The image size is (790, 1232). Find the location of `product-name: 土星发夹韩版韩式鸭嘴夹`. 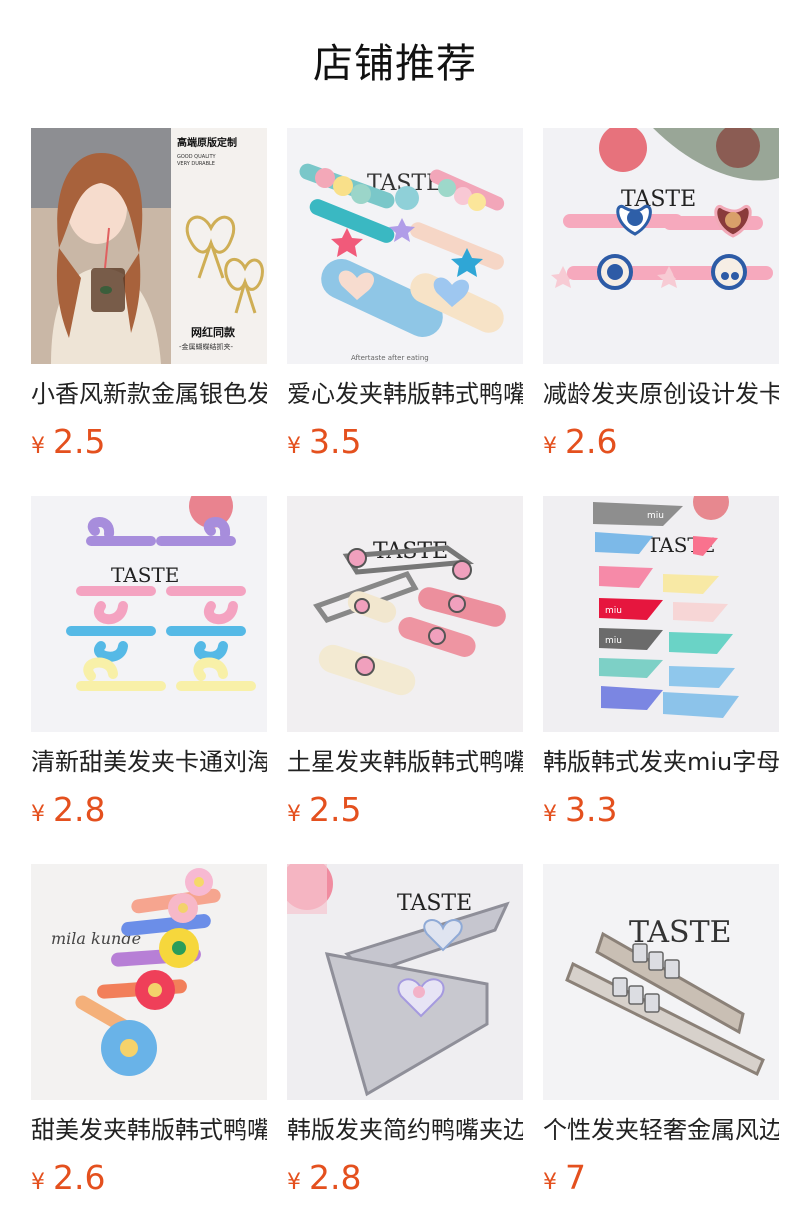

product-name: 土星发夹韩版韩式鸭嘴夹 is located at coordinates (405, 762).